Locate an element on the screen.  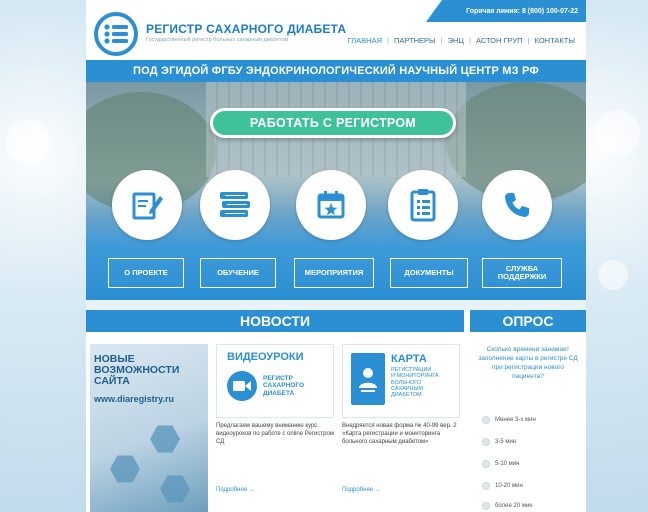
logo-list-icon is located at coordinates (116, 34).